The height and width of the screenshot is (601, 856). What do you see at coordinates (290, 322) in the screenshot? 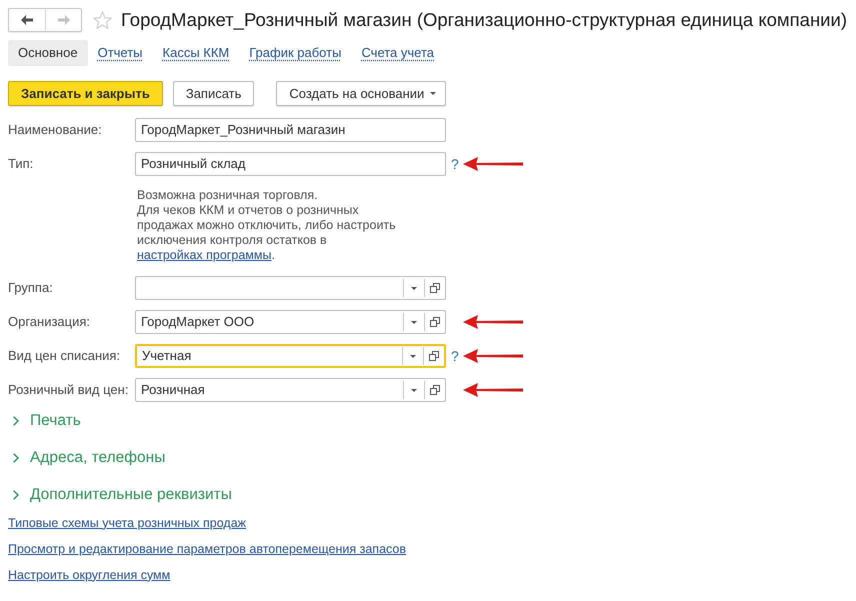
I see `select-field: ГородМаркет ООО` at bounding box center [290, 322].